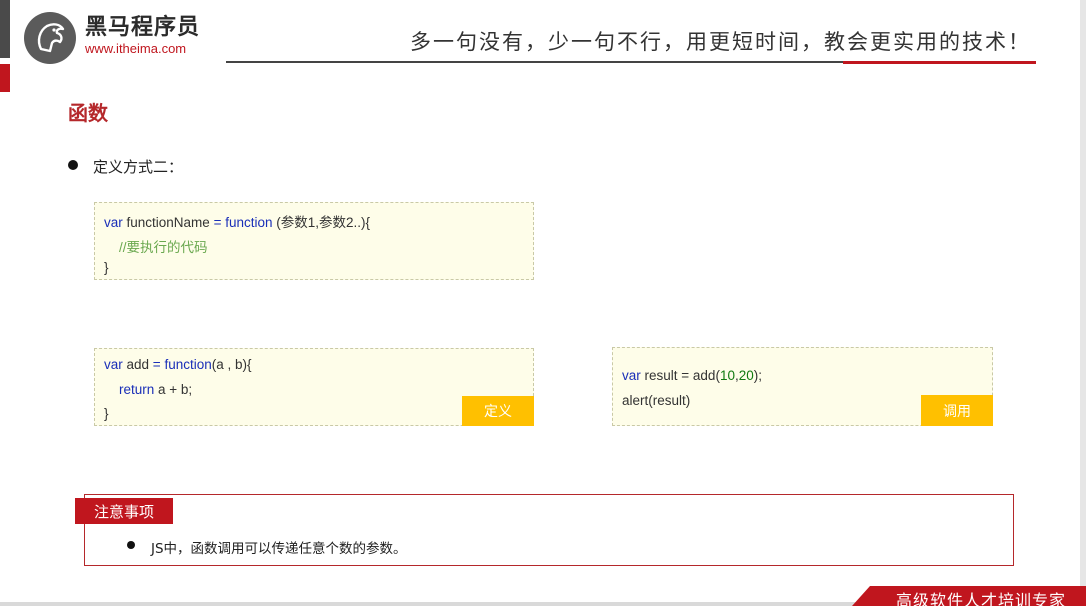 The image size is (1086, 611). I want to click on left-edge-red-tab, so click(5, 78).